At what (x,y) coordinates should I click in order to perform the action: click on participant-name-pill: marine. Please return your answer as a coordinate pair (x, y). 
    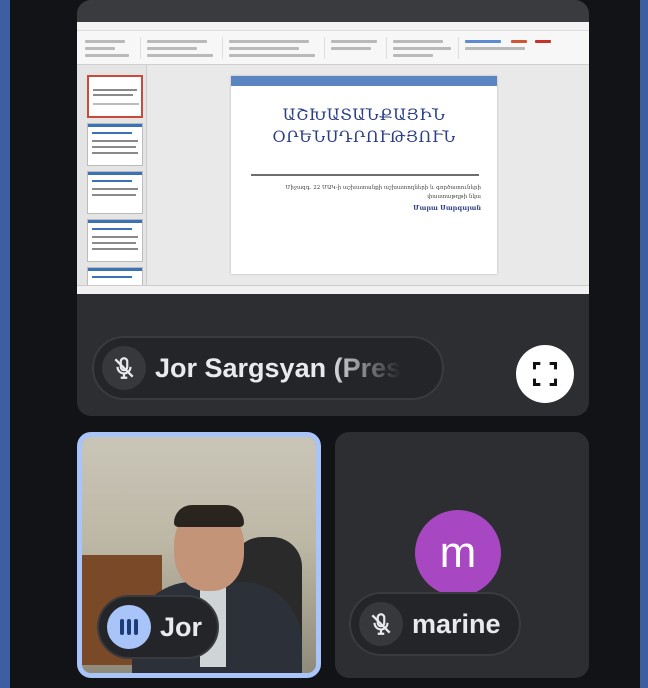
    Looking at the image, I should click on (435, 624).